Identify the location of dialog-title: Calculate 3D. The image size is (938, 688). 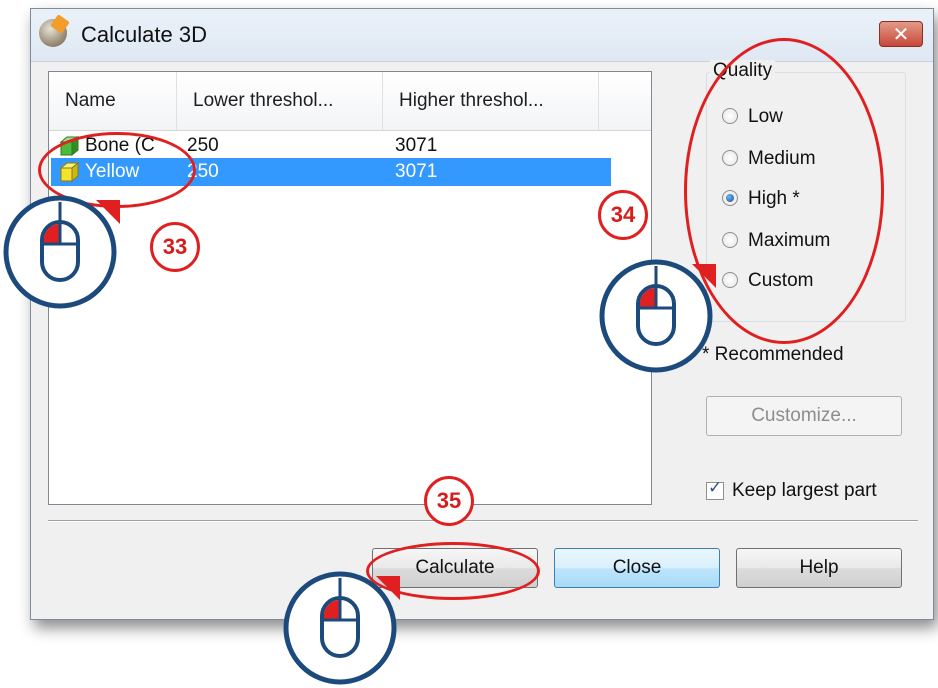
(144, 34).